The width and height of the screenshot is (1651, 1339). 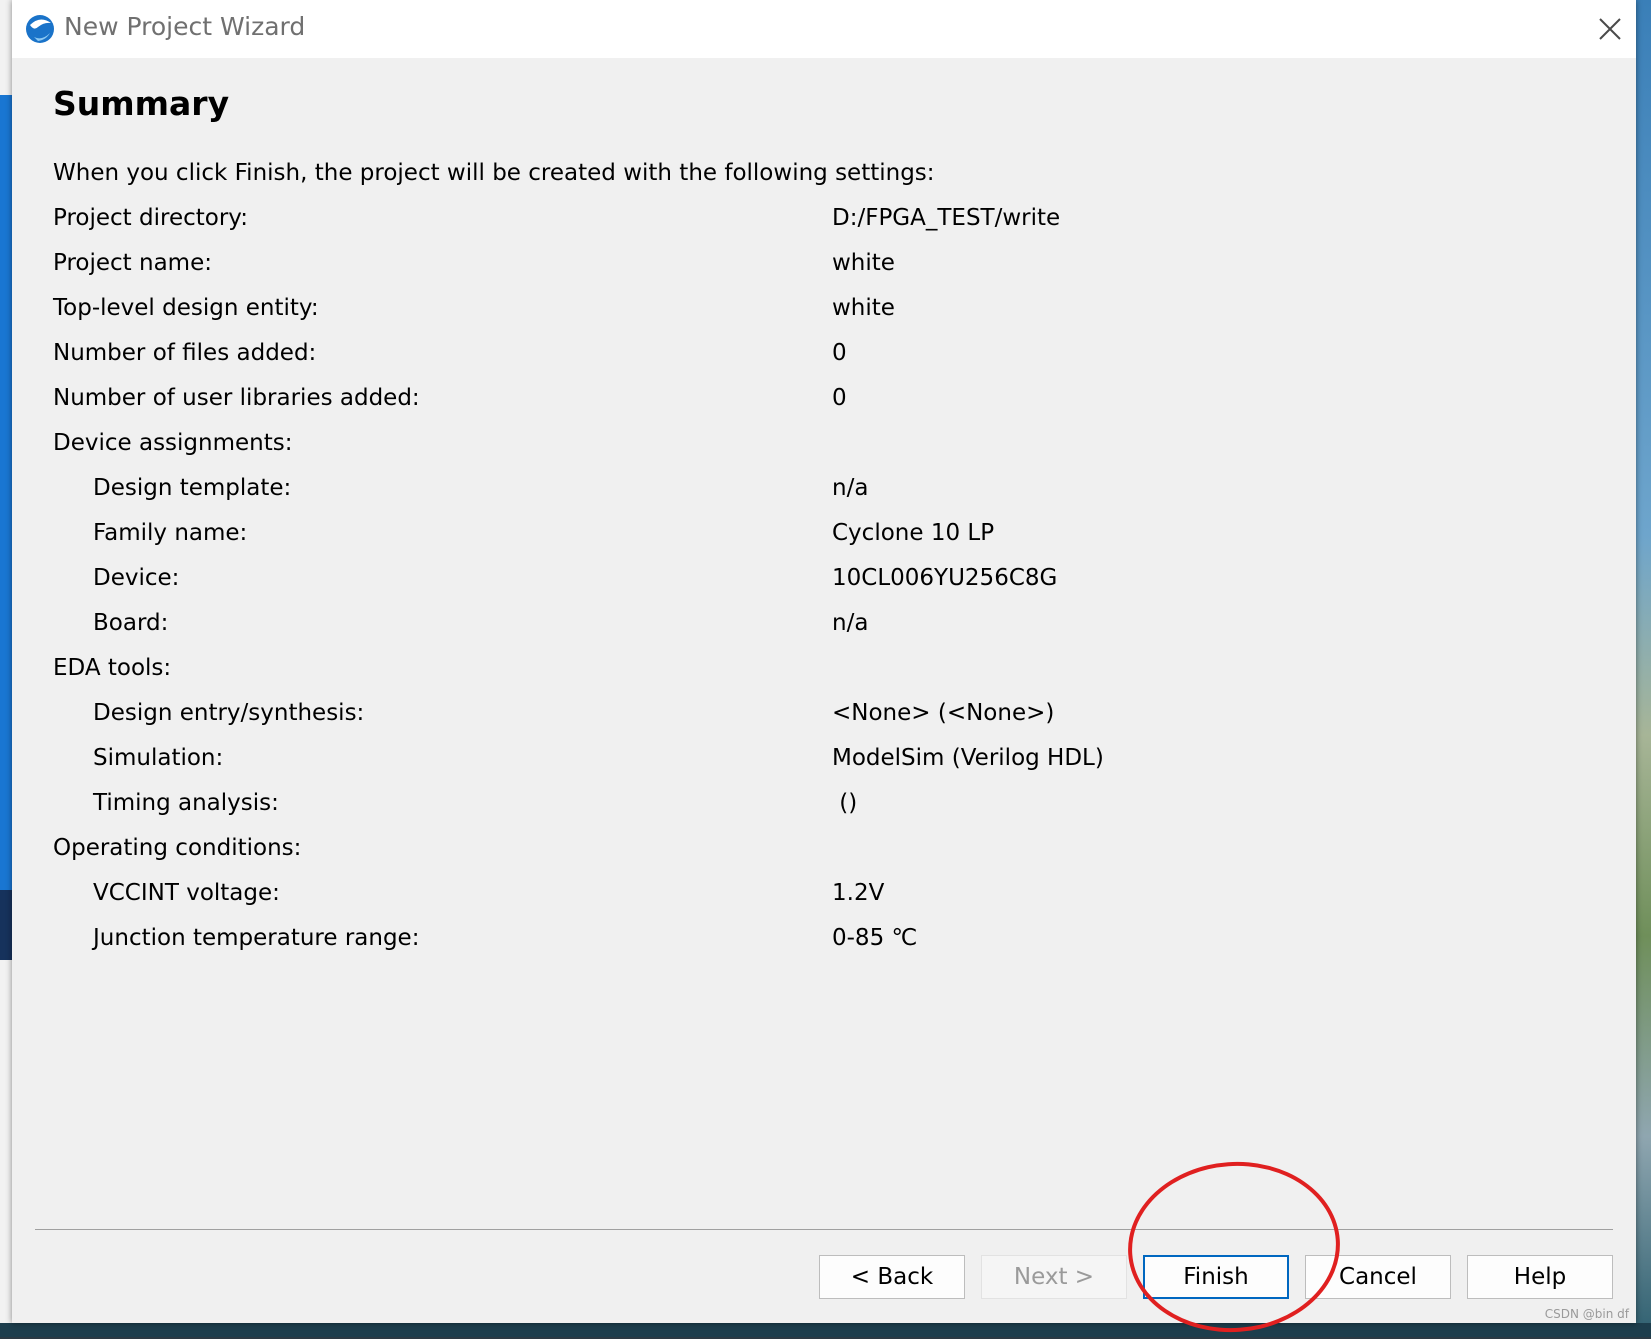 I want to click on setting-label: Project name:, so click(x=132, y=263).